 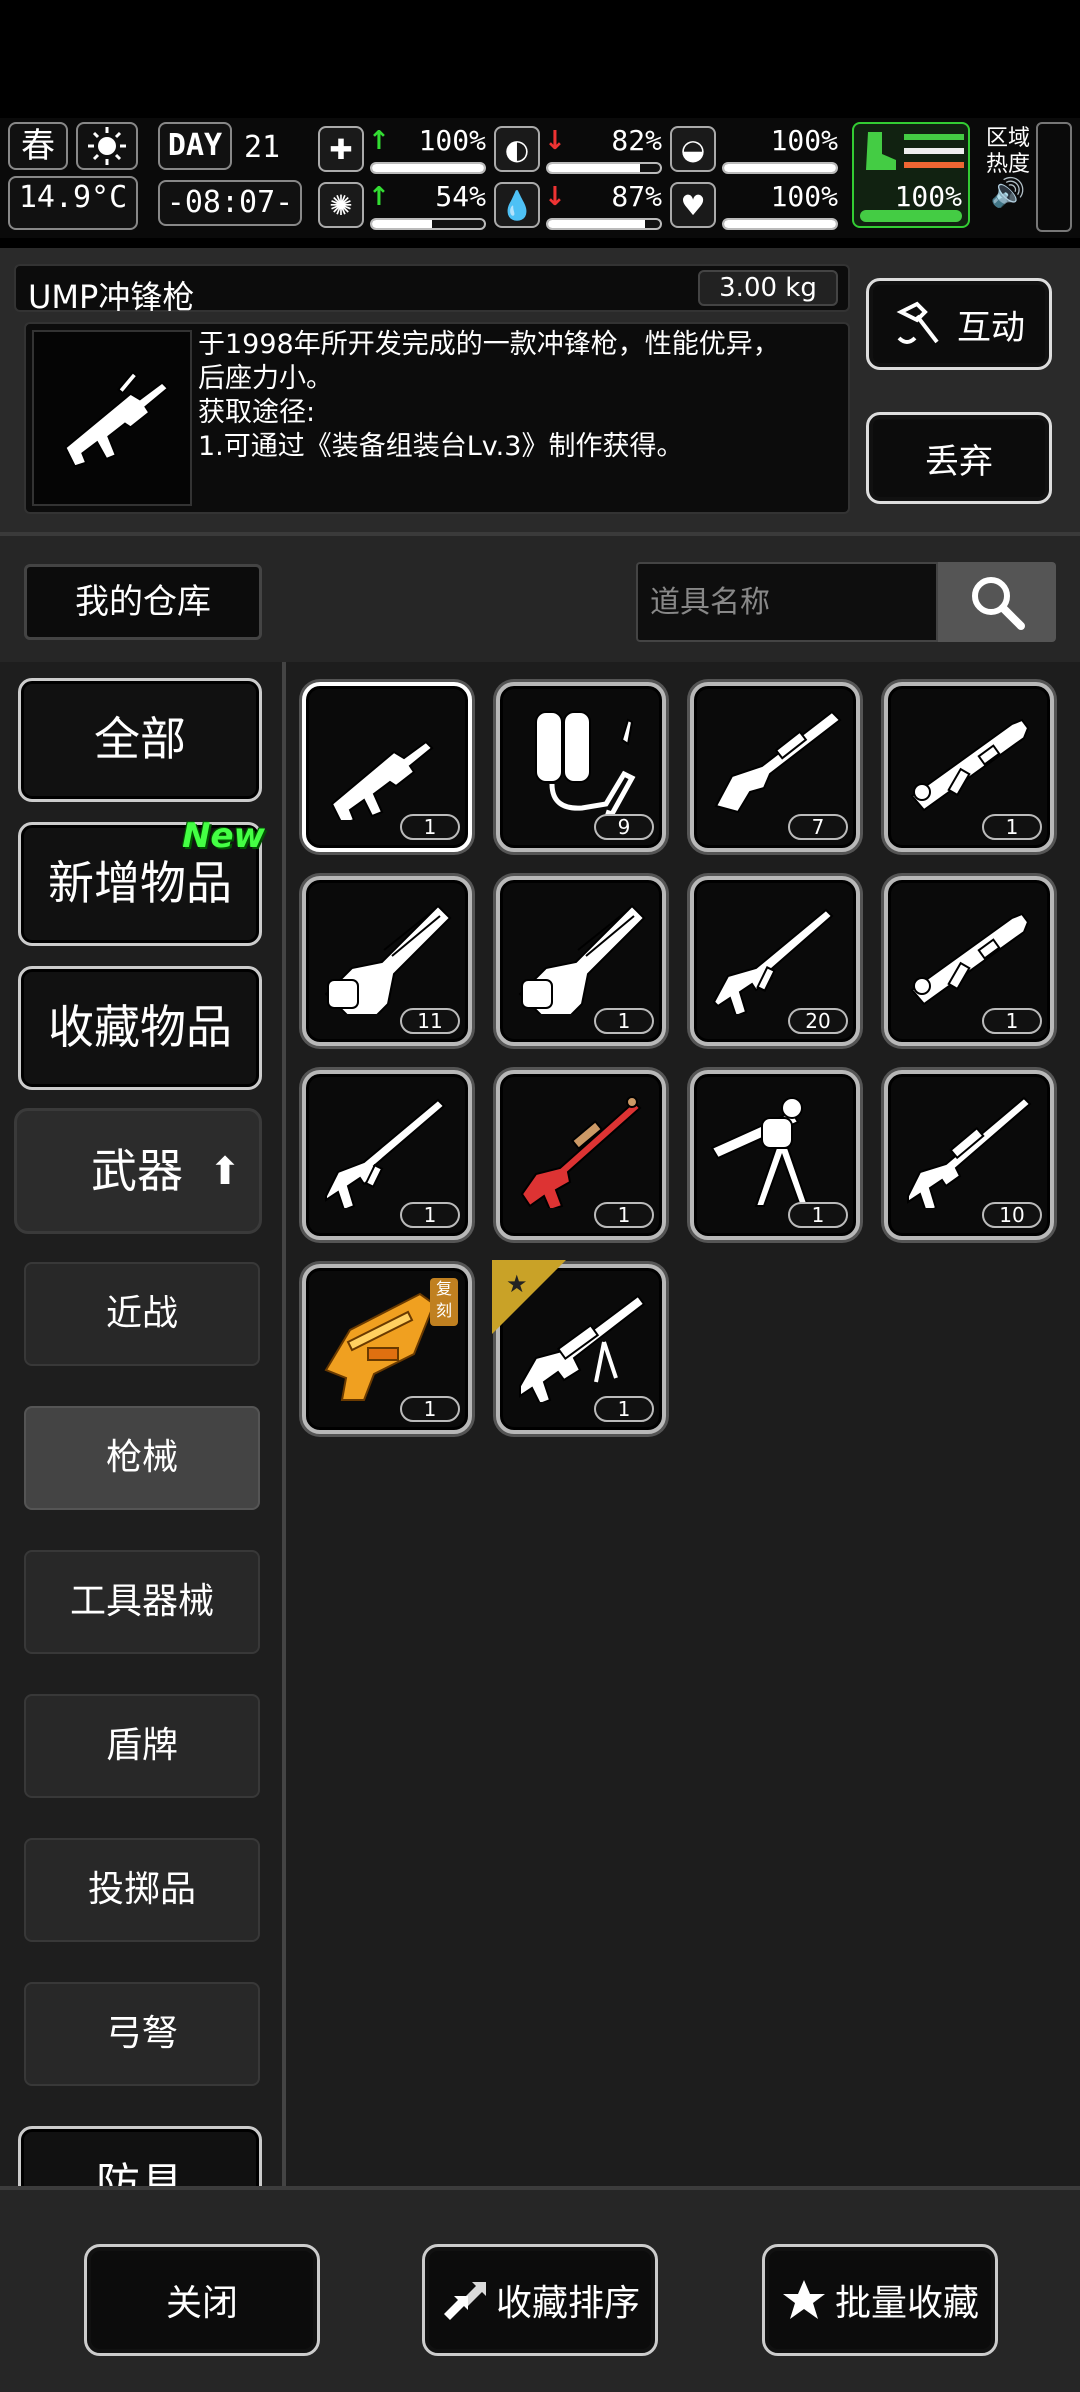 I want to click on category-new-items: 新增物品 New, so click(x=141, y=881).